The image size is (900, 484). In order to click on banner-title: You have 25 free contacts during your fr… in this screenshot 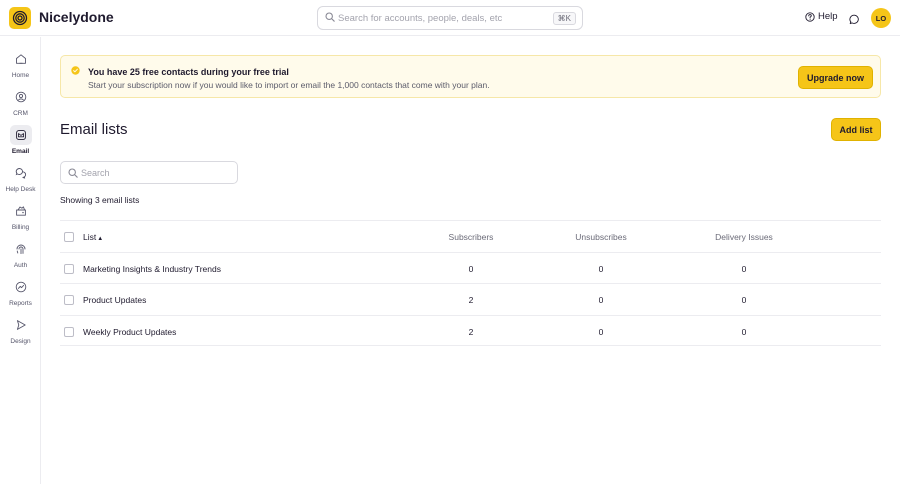, I will do `click(188, 72)`.